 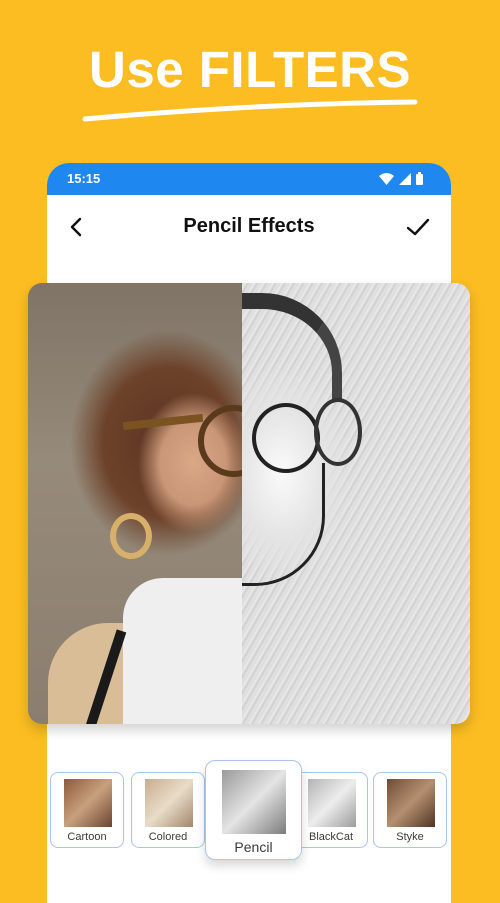 I want to click on filter-pencil-selected: Pencil, so click(x=253, y=810).